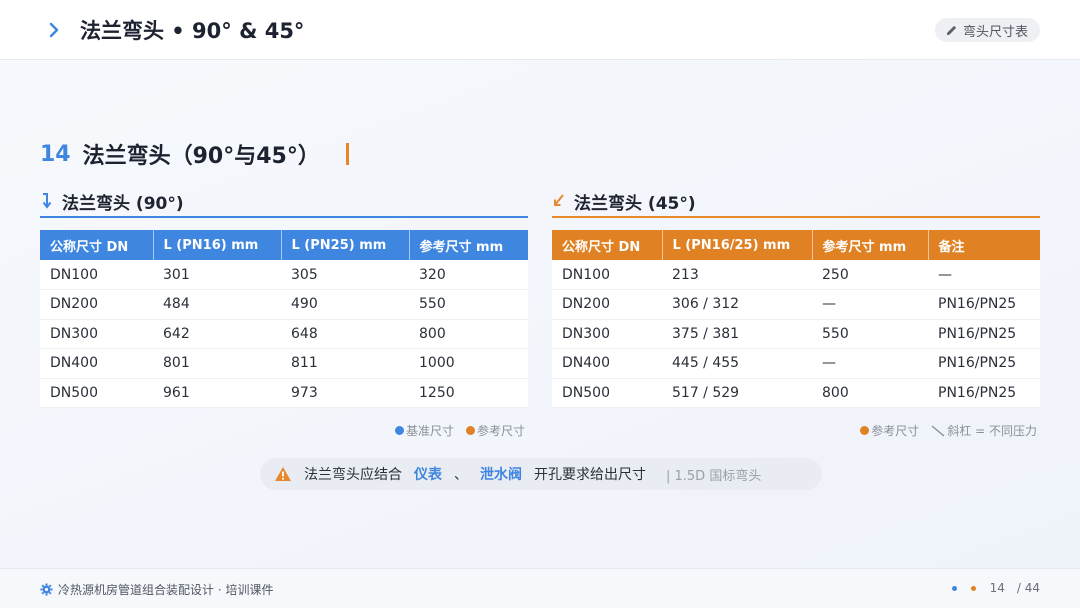  Describe the element at coordinates (284, 202) in the screenshot. I see `panel-90-header: 法兰弯头 (90°)` at that location.